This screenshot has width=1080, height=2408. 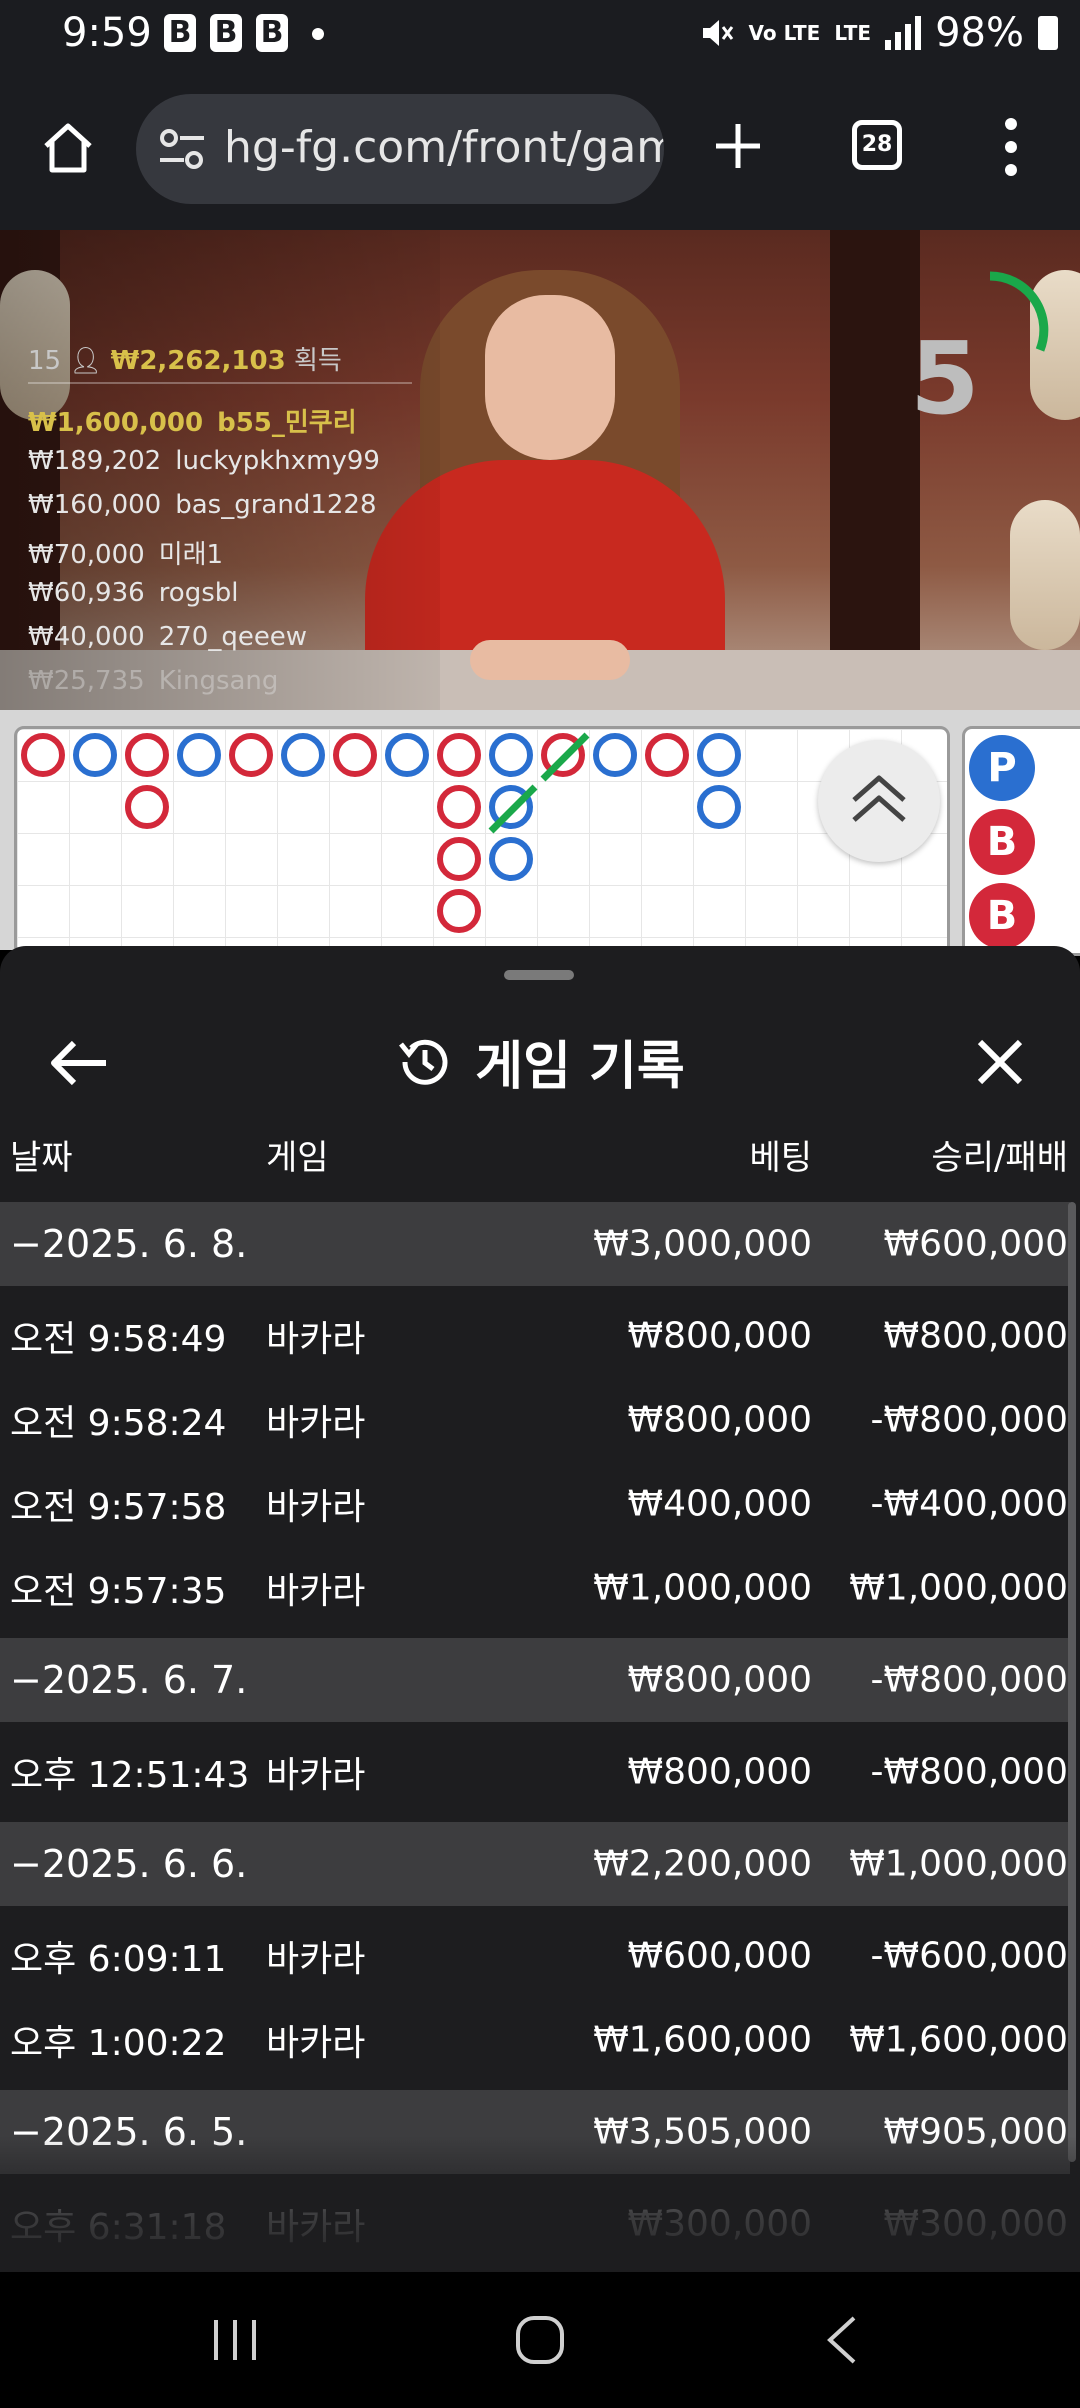 What do you see at coordinates (535, 1864) in the screenshot?
I see `date-group-row: −2025. 6. 6. ₩2,200,000 ₩1,000,000` at bounding box center [535, 1864].